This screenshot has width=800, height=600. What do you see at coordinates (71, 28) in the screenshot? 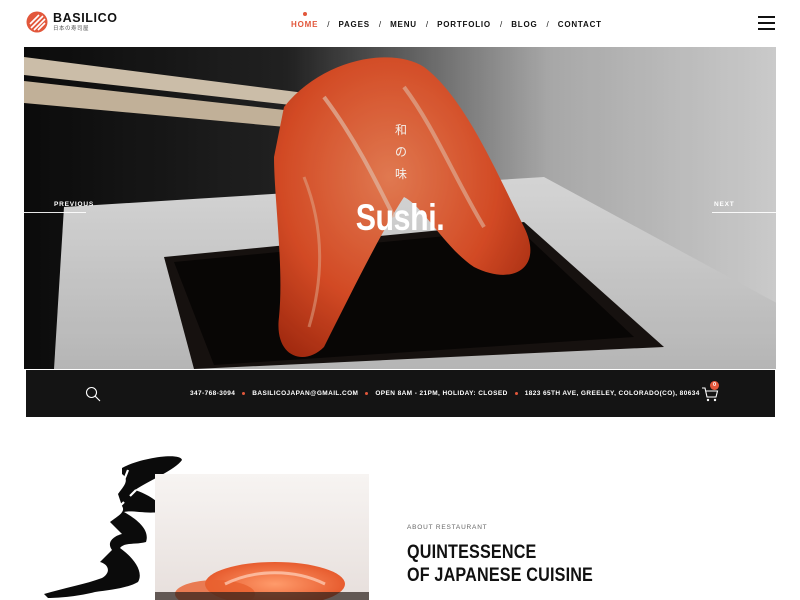
I see `brand-tagline: 日本の寿司屋` at bounding box center [71, 28].